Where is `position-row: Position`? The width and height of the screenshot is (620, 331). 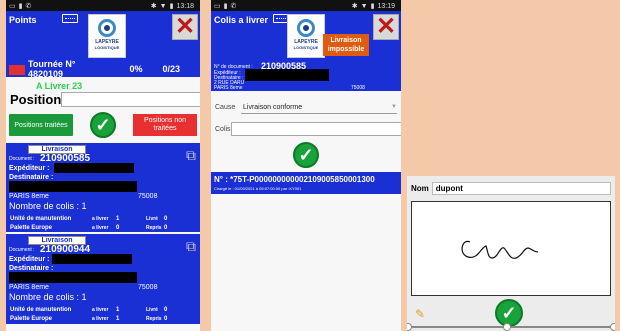 position-row: Position is located at coordinates (103, 99).